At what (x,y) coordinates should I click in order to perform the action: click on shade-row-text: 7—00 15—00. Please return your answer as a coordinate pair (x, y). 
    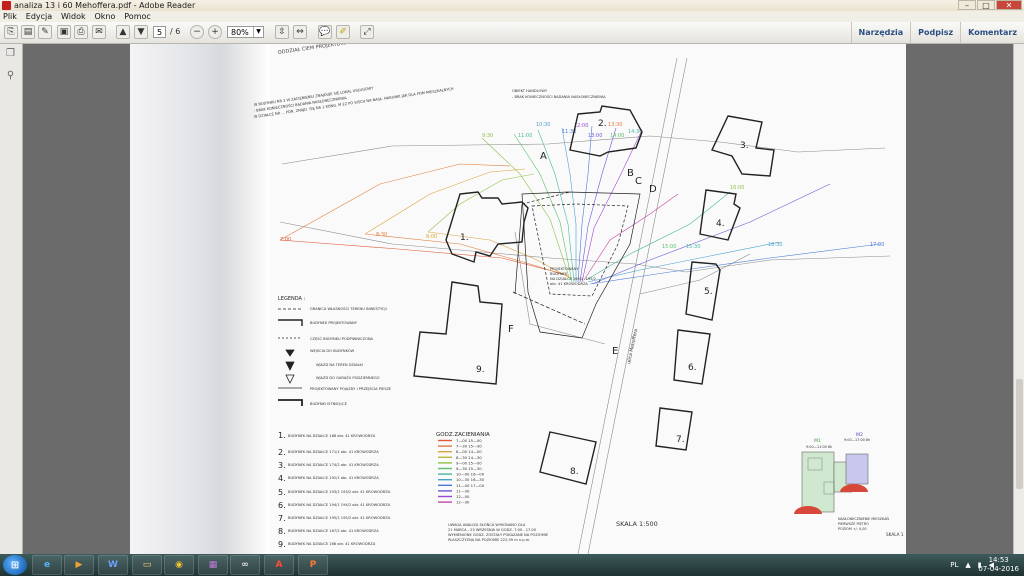
    Looking at the image, I should click on (469, 440).